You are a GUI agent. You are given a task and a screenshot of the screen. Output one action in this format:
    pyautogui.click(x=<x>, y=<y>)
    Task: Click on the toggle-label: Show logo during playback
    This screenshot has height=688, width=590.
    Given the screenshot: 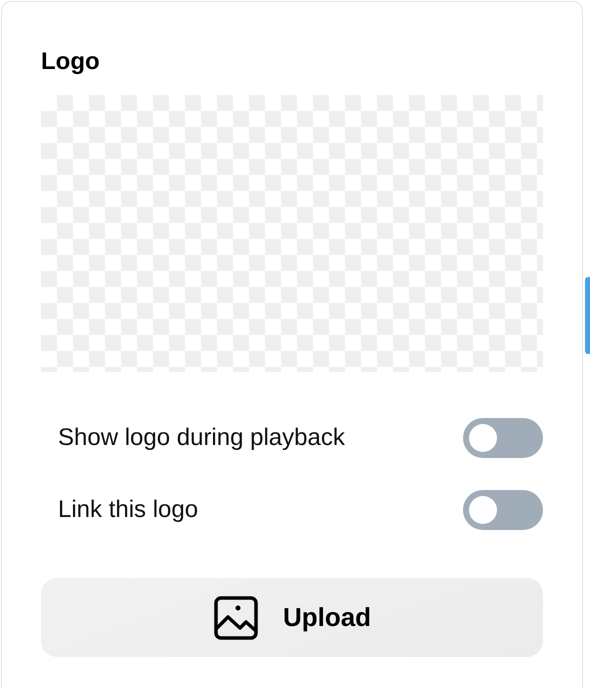 What is the action you would take?
    pyautogui.click(x=201, y=438)
    